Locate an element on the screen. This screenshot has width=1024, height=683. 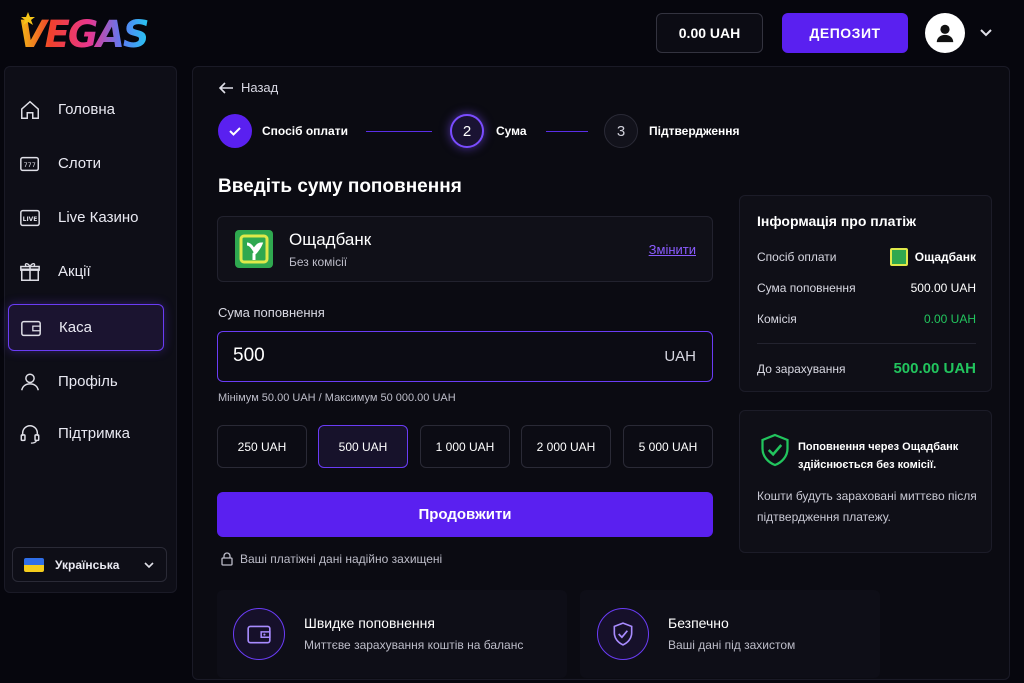
quick-amount-500: 500 UAH is located at coordinates (363, 446).